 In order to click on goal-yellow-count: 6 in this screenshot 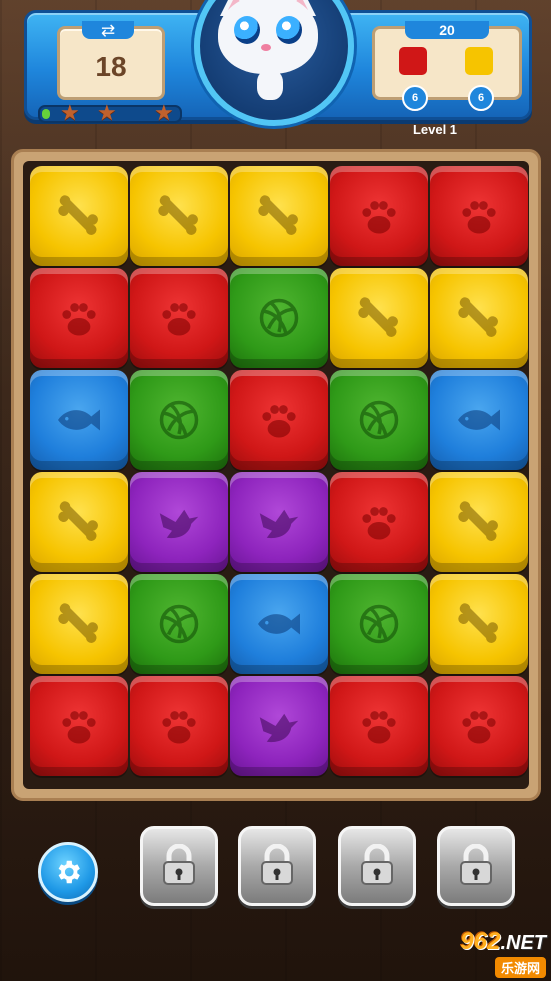, I will do `click(481, 98)`.